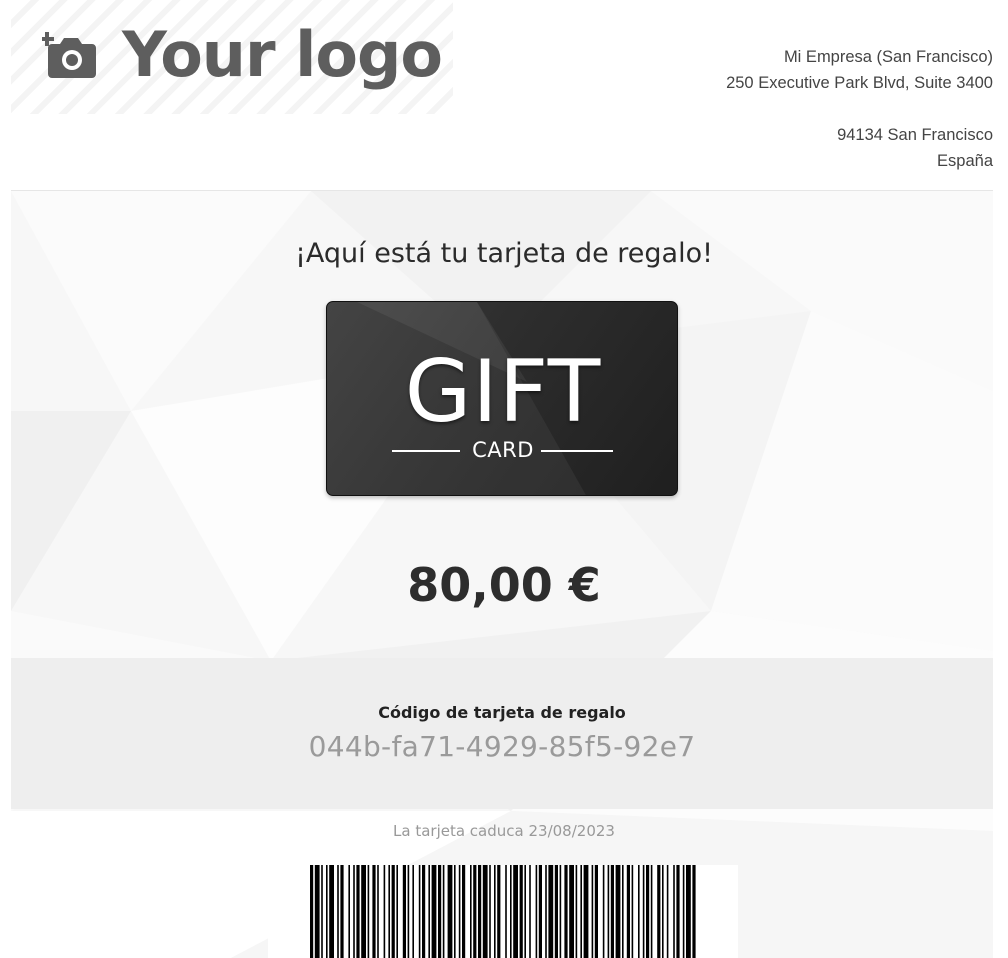  What do you see at coordinates (504, 253) in the screenshot?
I see `greeting-heading: ¡Aquí está tu tarjeta de regalo!` at bounding box center [504, 253].